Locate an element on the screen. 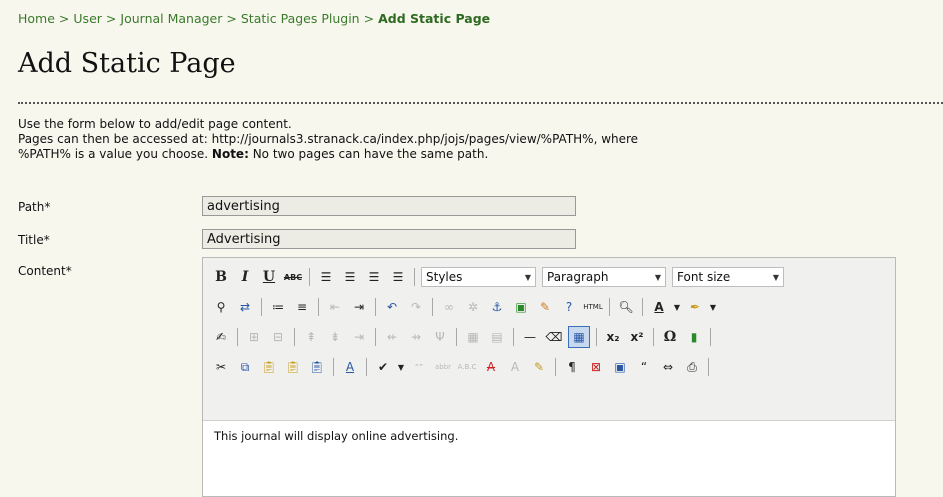  col-after-icon: ⇸ is located at coordinates (416, 337).